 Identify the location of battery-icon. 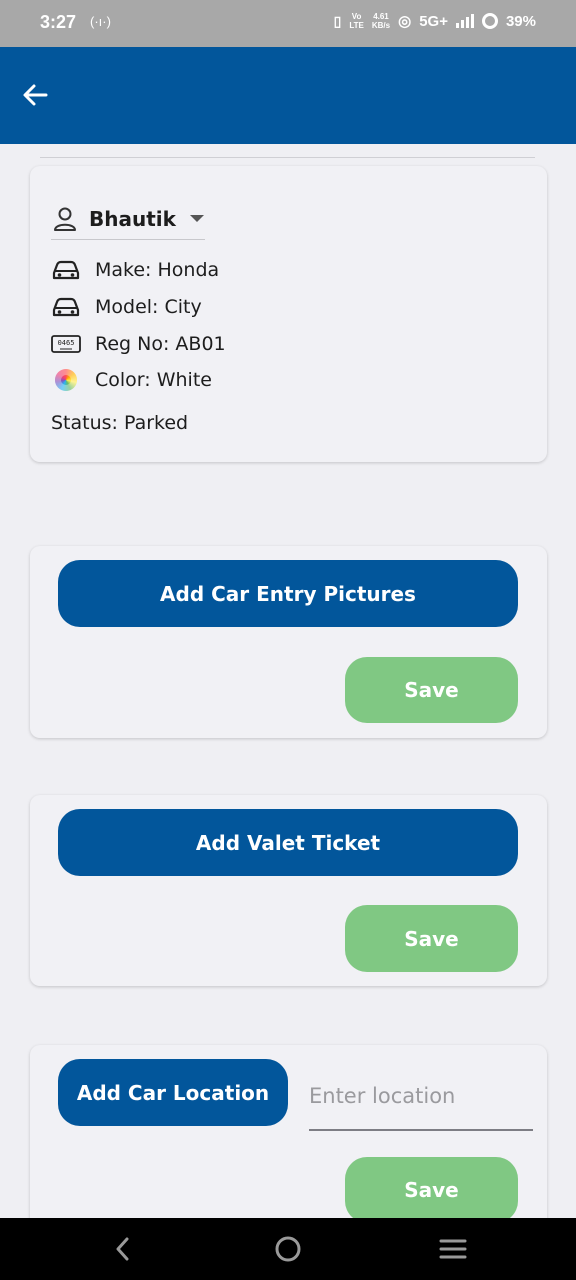
(489, 21).